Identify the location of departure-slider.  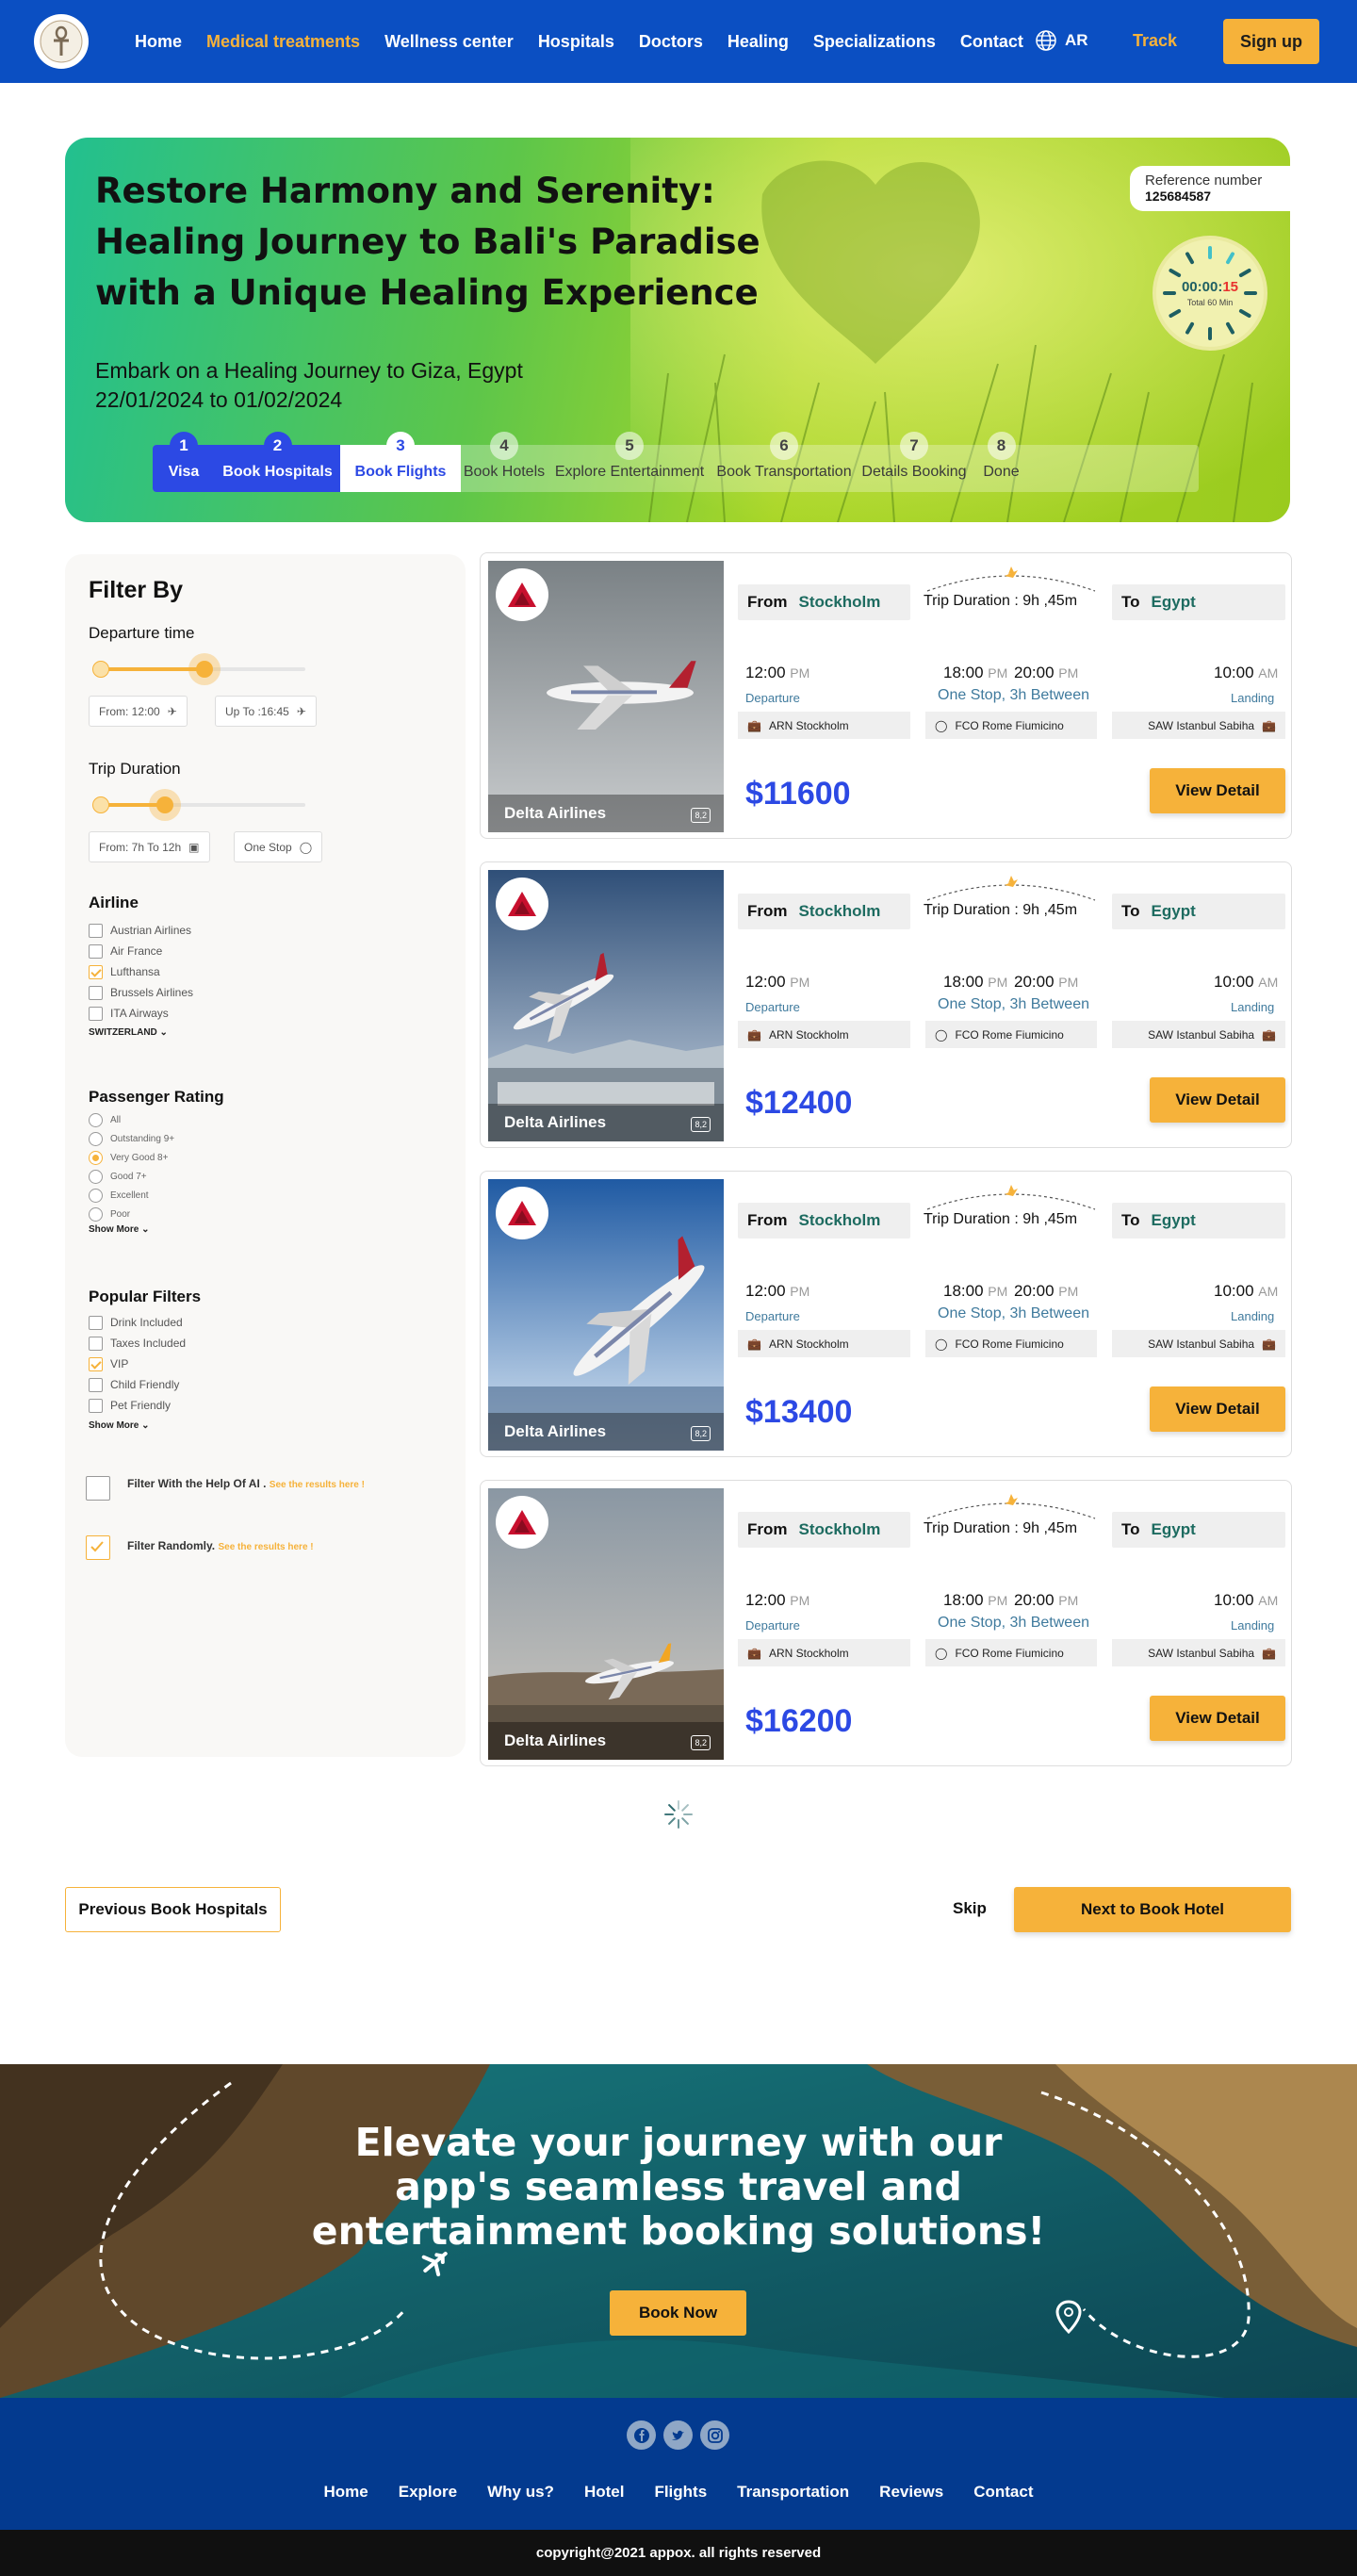
(198, 669).